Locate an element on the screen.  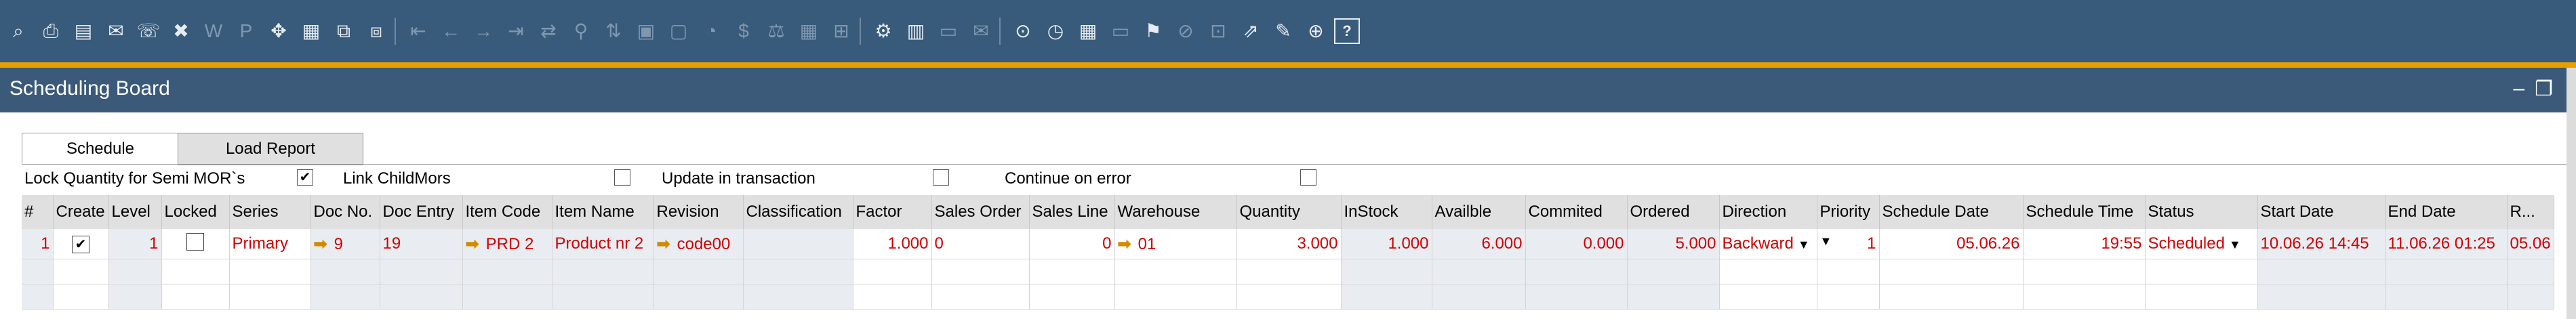
vertical-scrollbar is located at coordinates (2571, 193).